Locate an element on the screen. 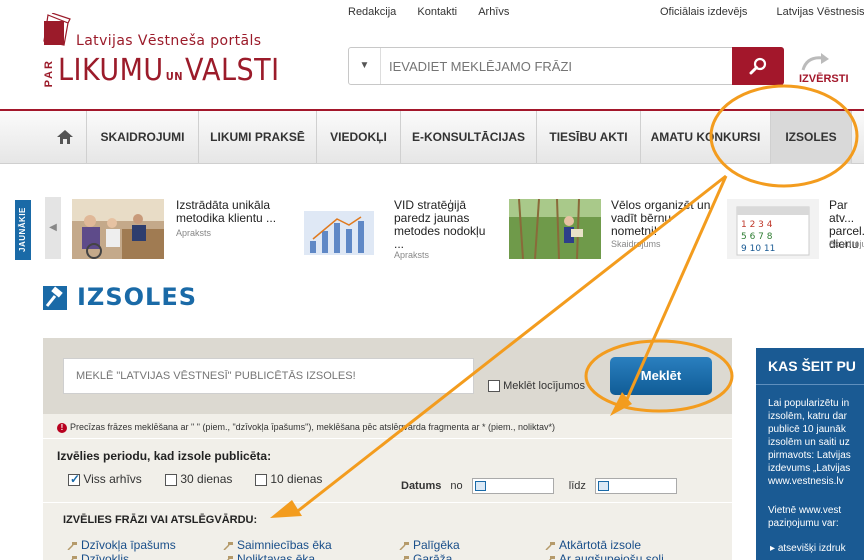  info-link-vestnesis: www.vestnesis.lv is located at coordinates (806, 481).